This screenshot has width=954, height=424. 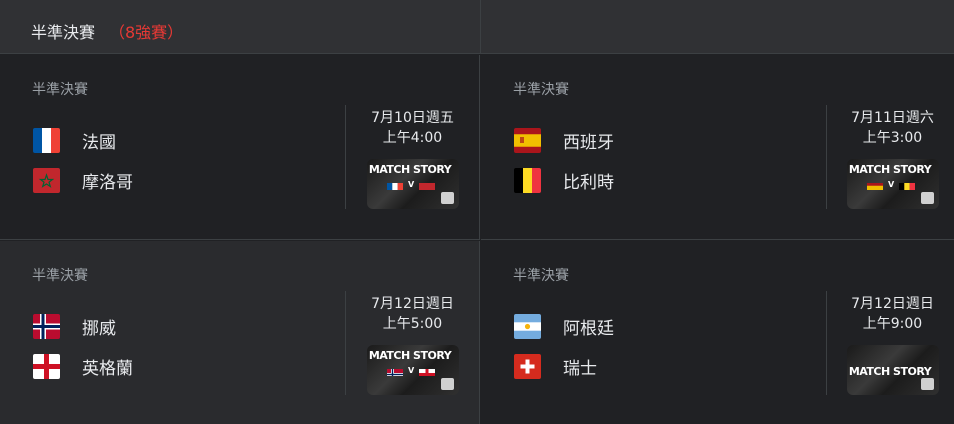 I want to click on match-story-thumbnail: MATCH STORY, so click(x=893, y=370).